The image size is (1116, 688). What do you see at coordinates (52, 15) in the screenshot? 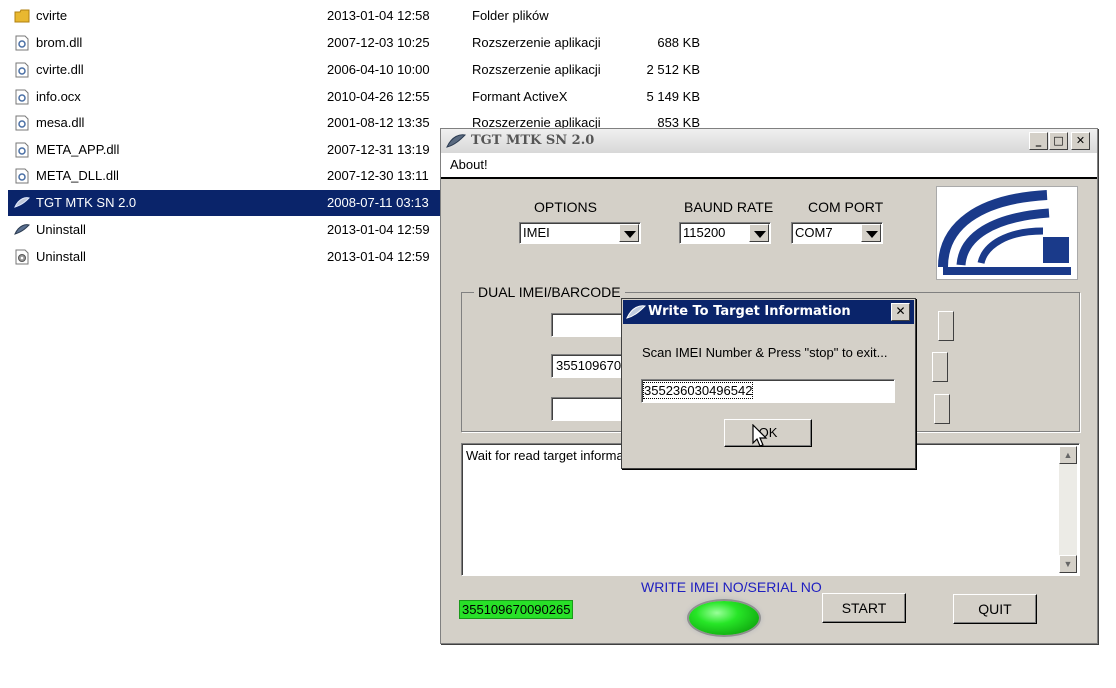
I see `file-name: cvirte` at bounding box center [52, 15].